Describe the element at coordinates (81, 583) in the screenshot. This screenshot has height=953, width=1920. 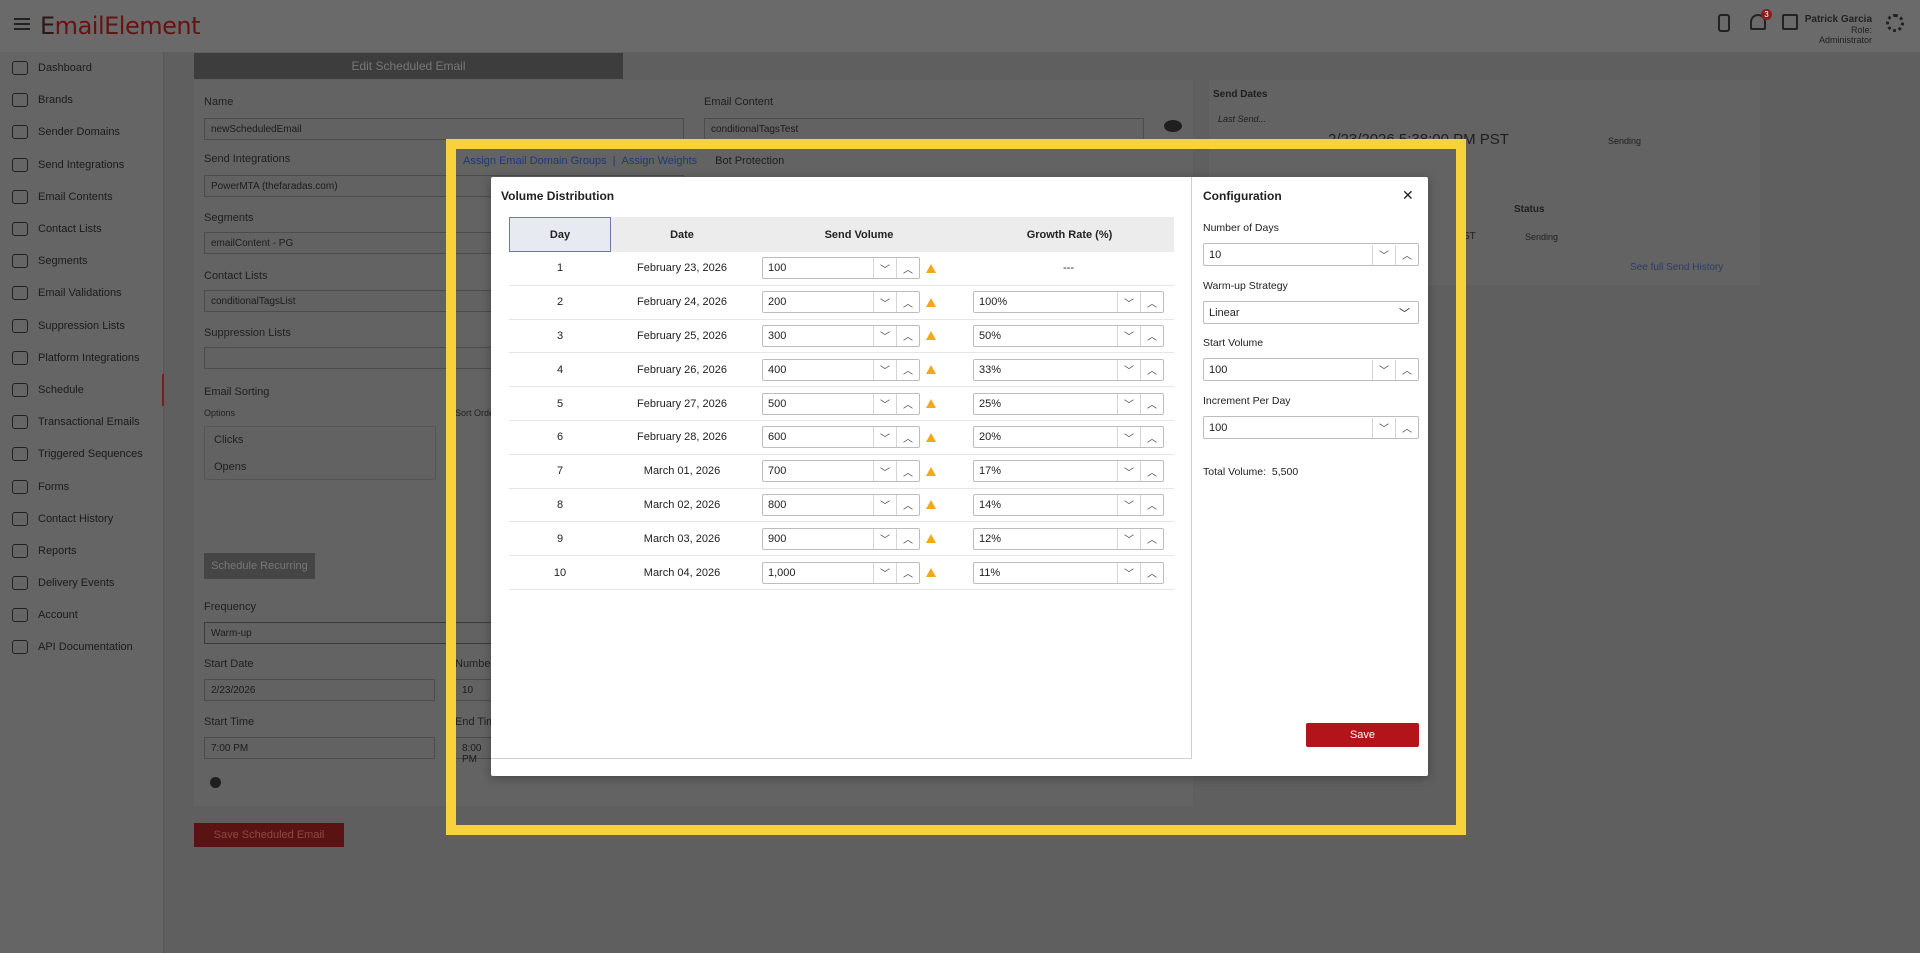
I see `sidebar-item-delivery-events: Delivery Events` at that location.